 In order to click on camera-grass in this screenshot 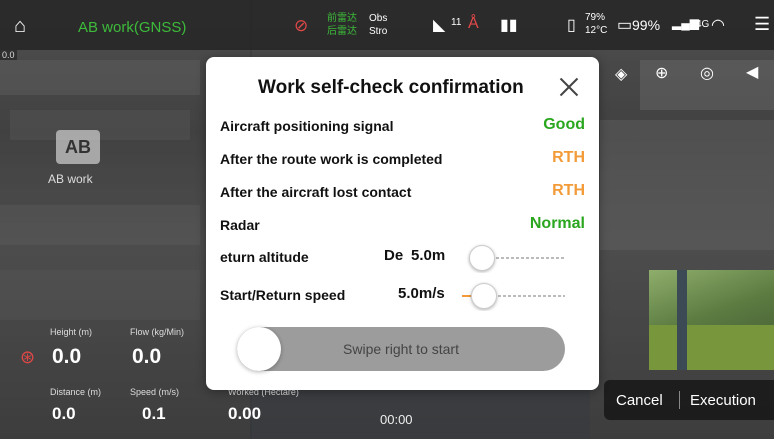, I will do `click(711, 347)`.